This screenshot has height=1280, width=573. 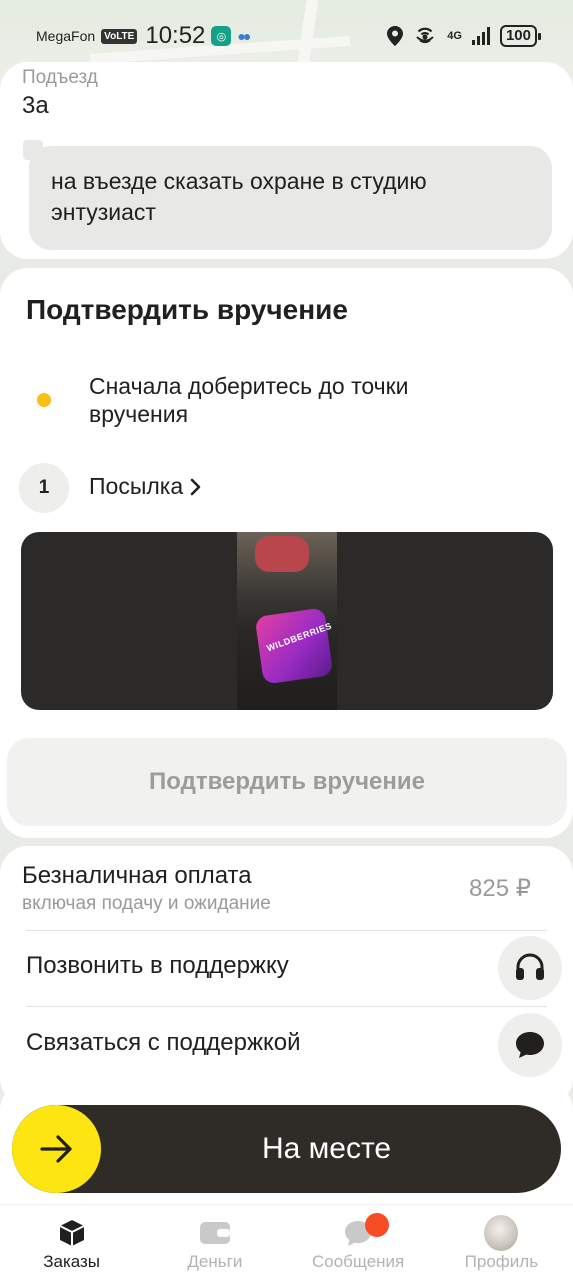 I want to click on wallet-icon, so click(x=214, y=1233).